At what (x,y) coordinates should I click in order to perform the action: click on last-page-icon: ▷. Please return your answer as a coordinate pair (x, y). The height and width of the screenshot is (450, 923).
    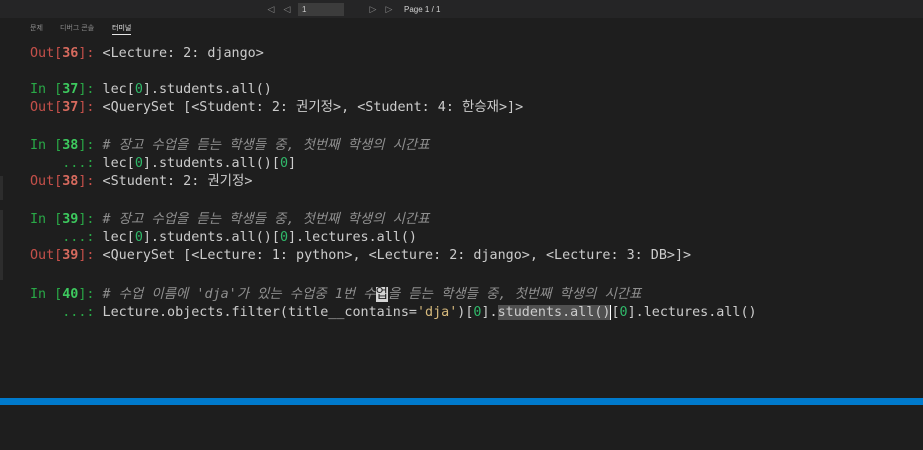
    Looking at the image, I should click on (389, 9).